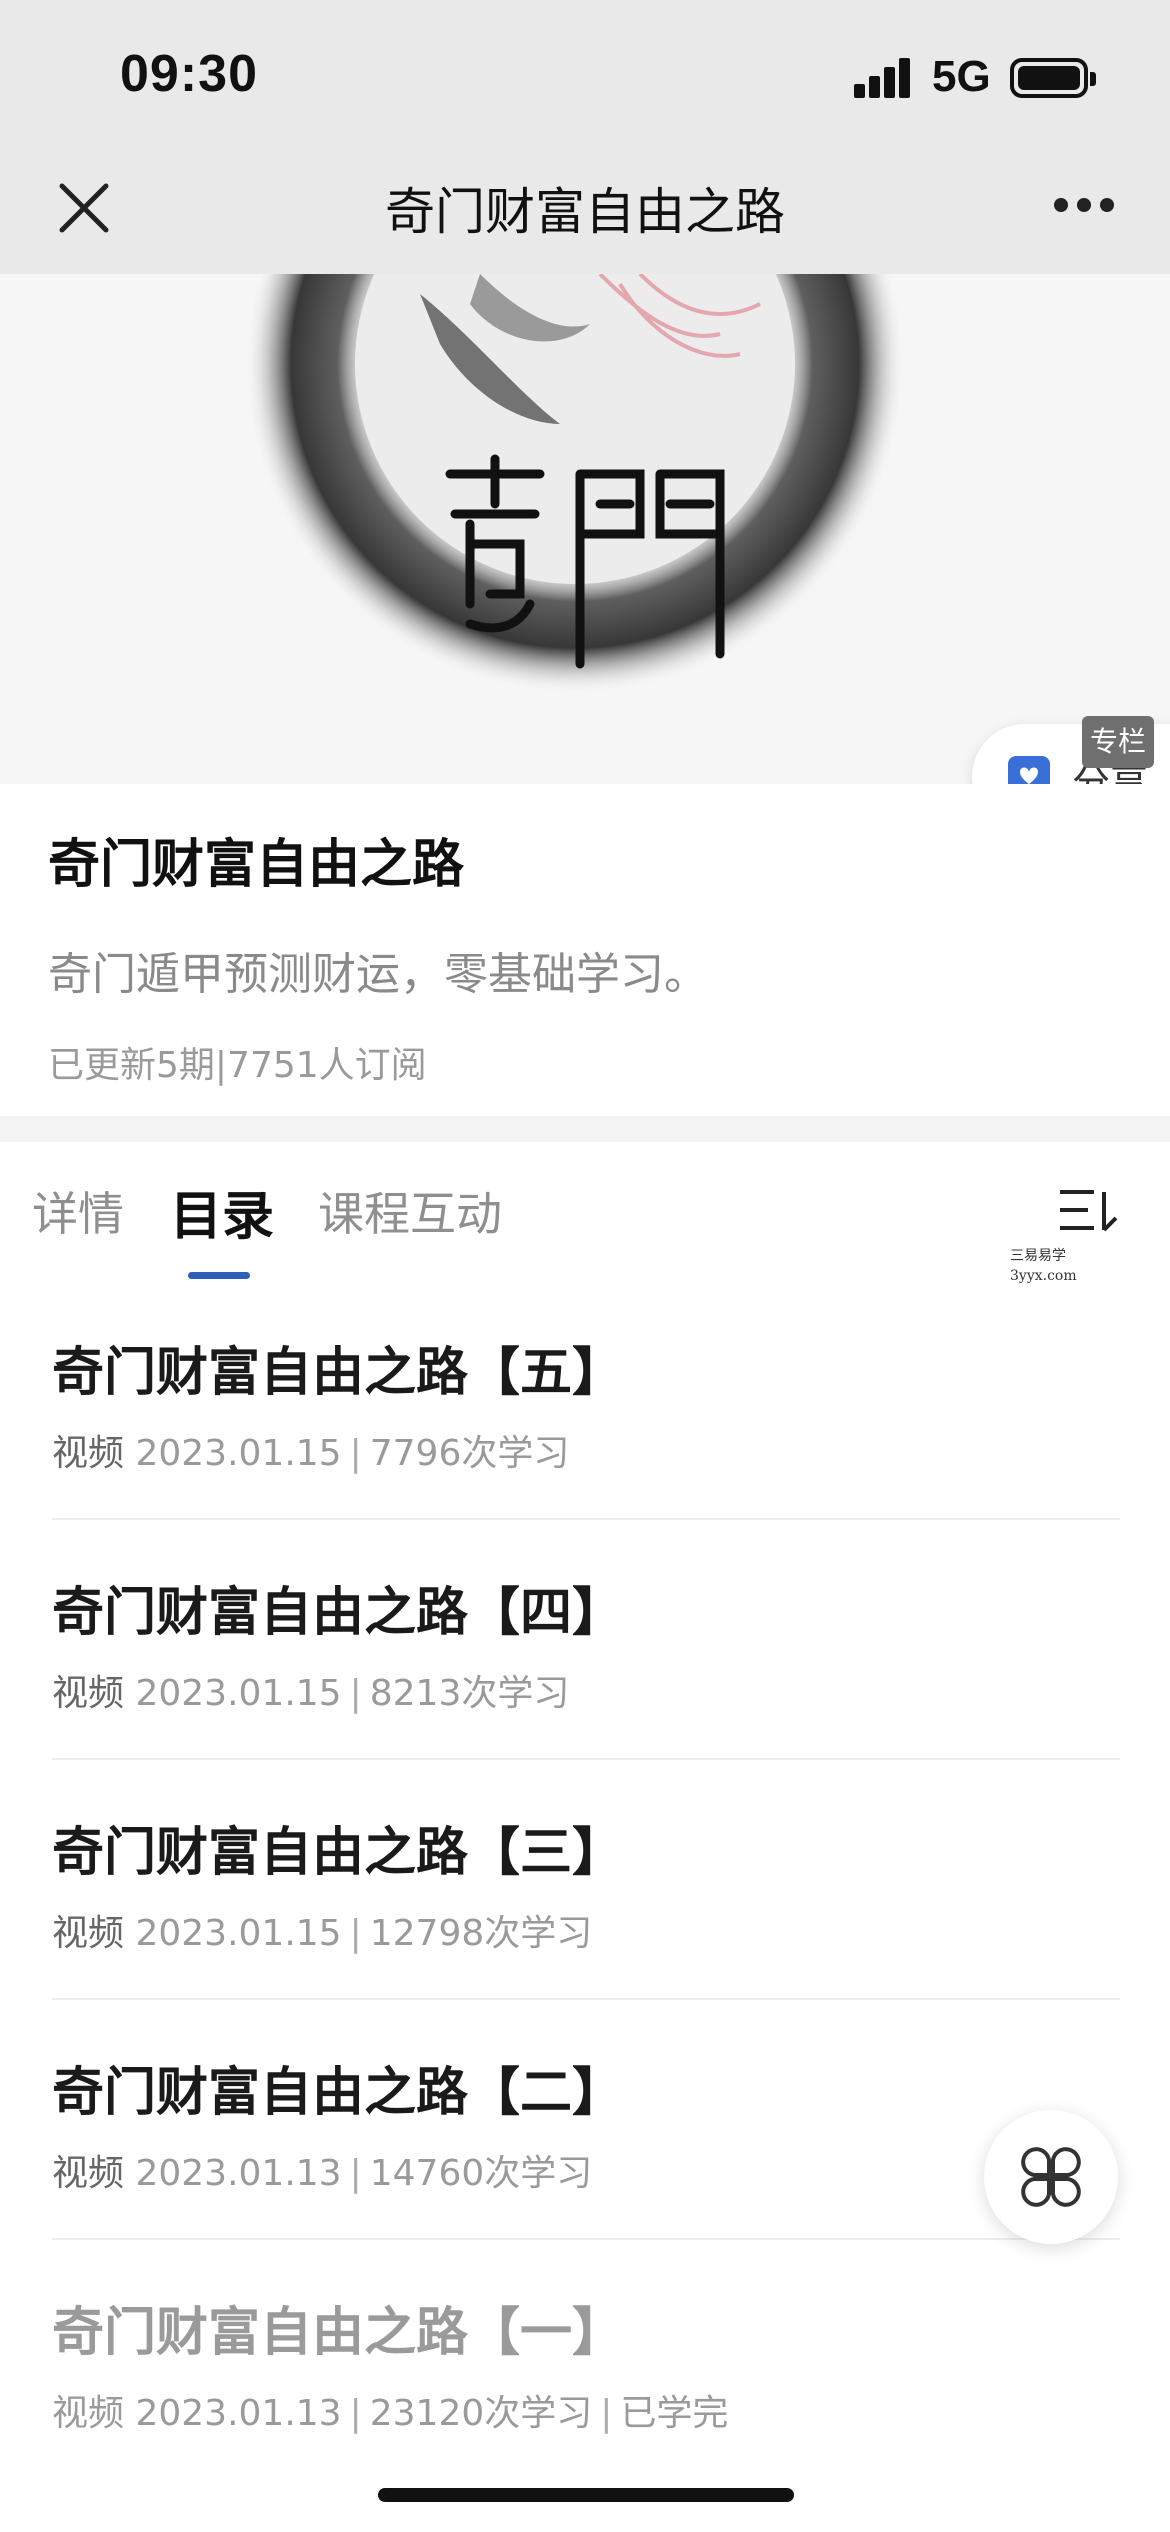  What do you see at coordinates (585, 212) in the screenshot?
I see `page-title: 奇门财富自由之路` at bounding box center [585, 212].